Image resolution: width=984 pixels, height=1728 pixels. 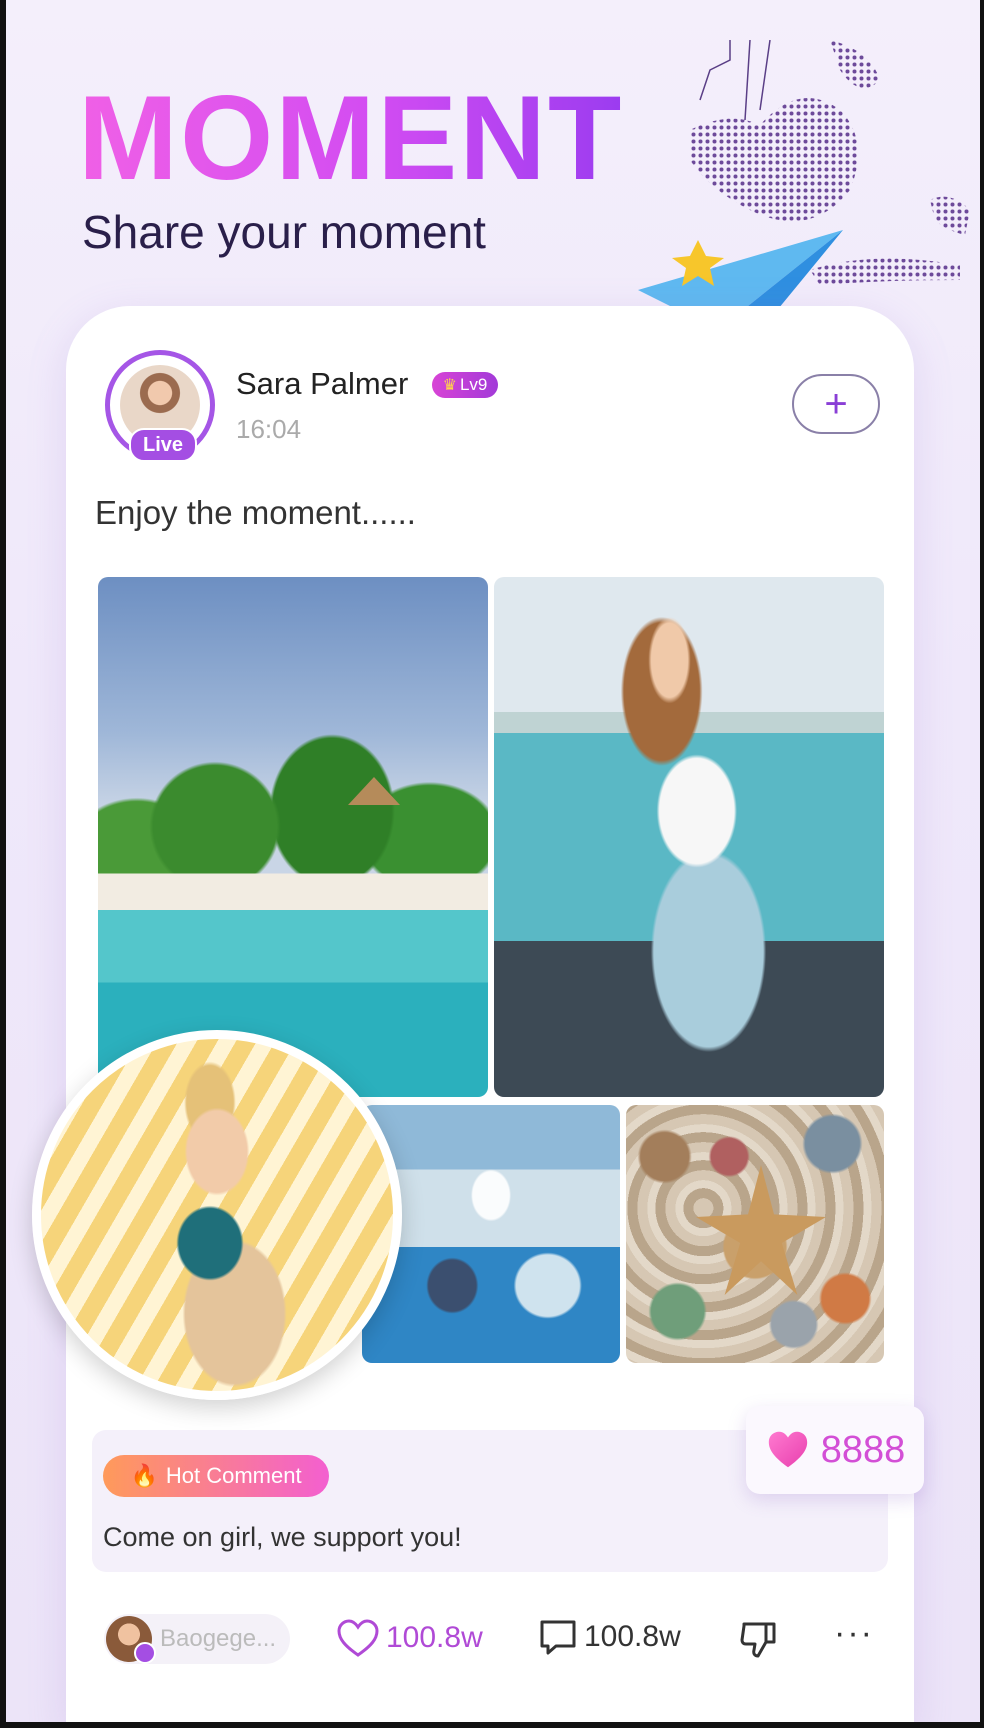 I want to click on level-label: Lv9, so click(x=473, y=384).